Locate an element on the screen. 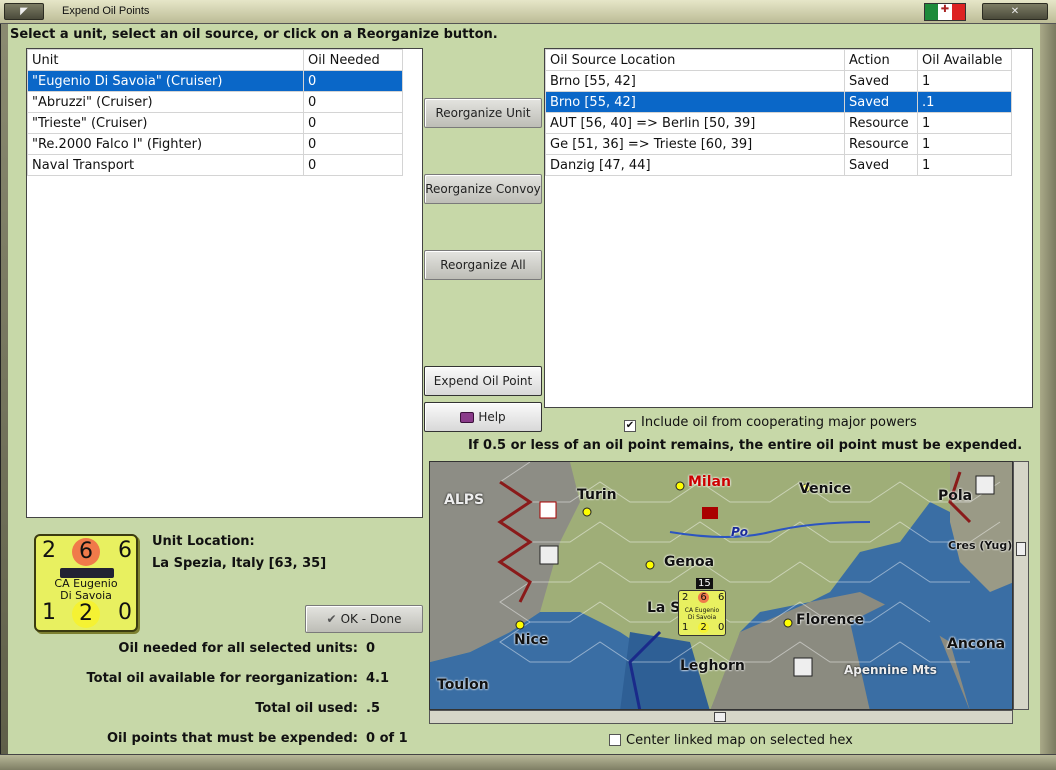 Image resolution: width=1056 pixels, height=770 pixels. help-label: Help is located at coordinates (492, 417).